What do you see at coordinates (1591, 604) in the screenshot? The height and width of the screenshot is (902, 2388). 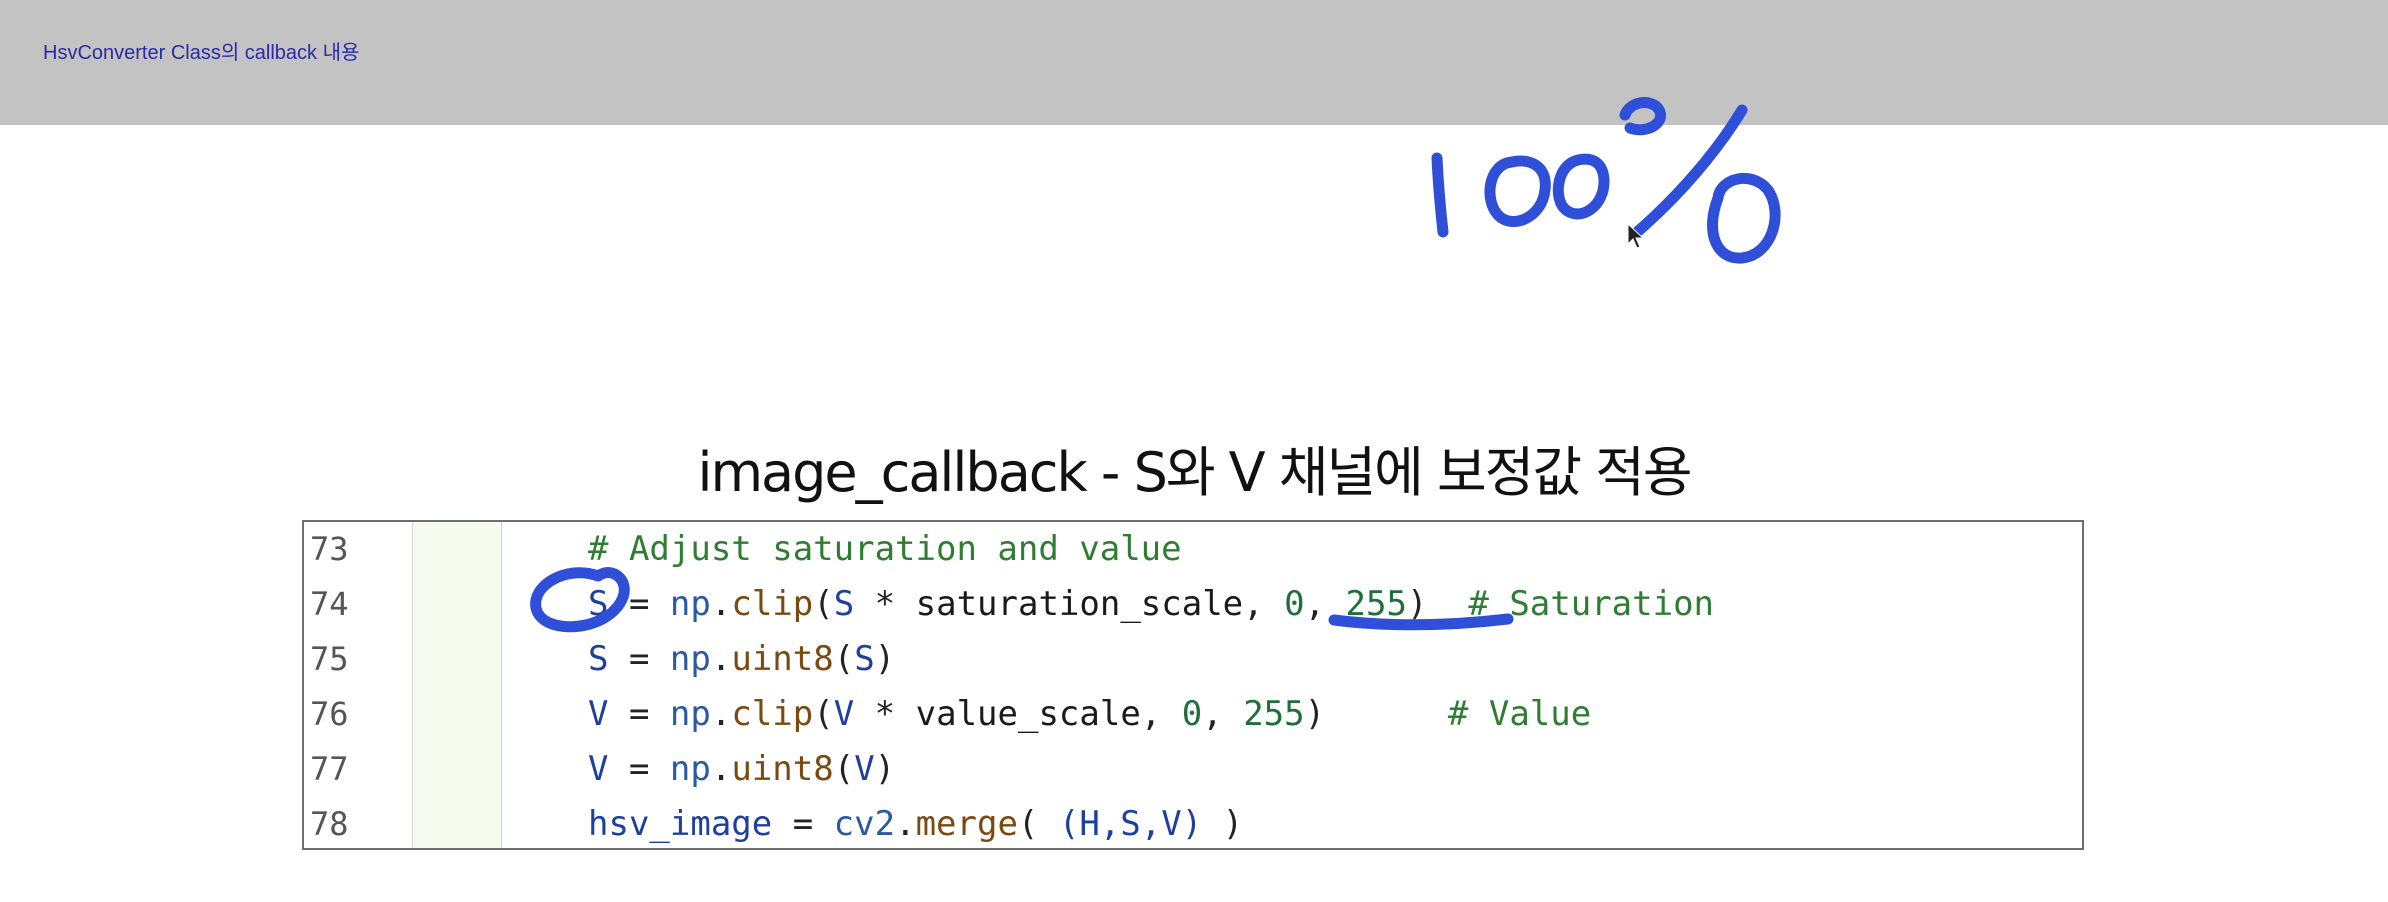 I see `code-token: # Saturation` at bounding box center [1591, 604].